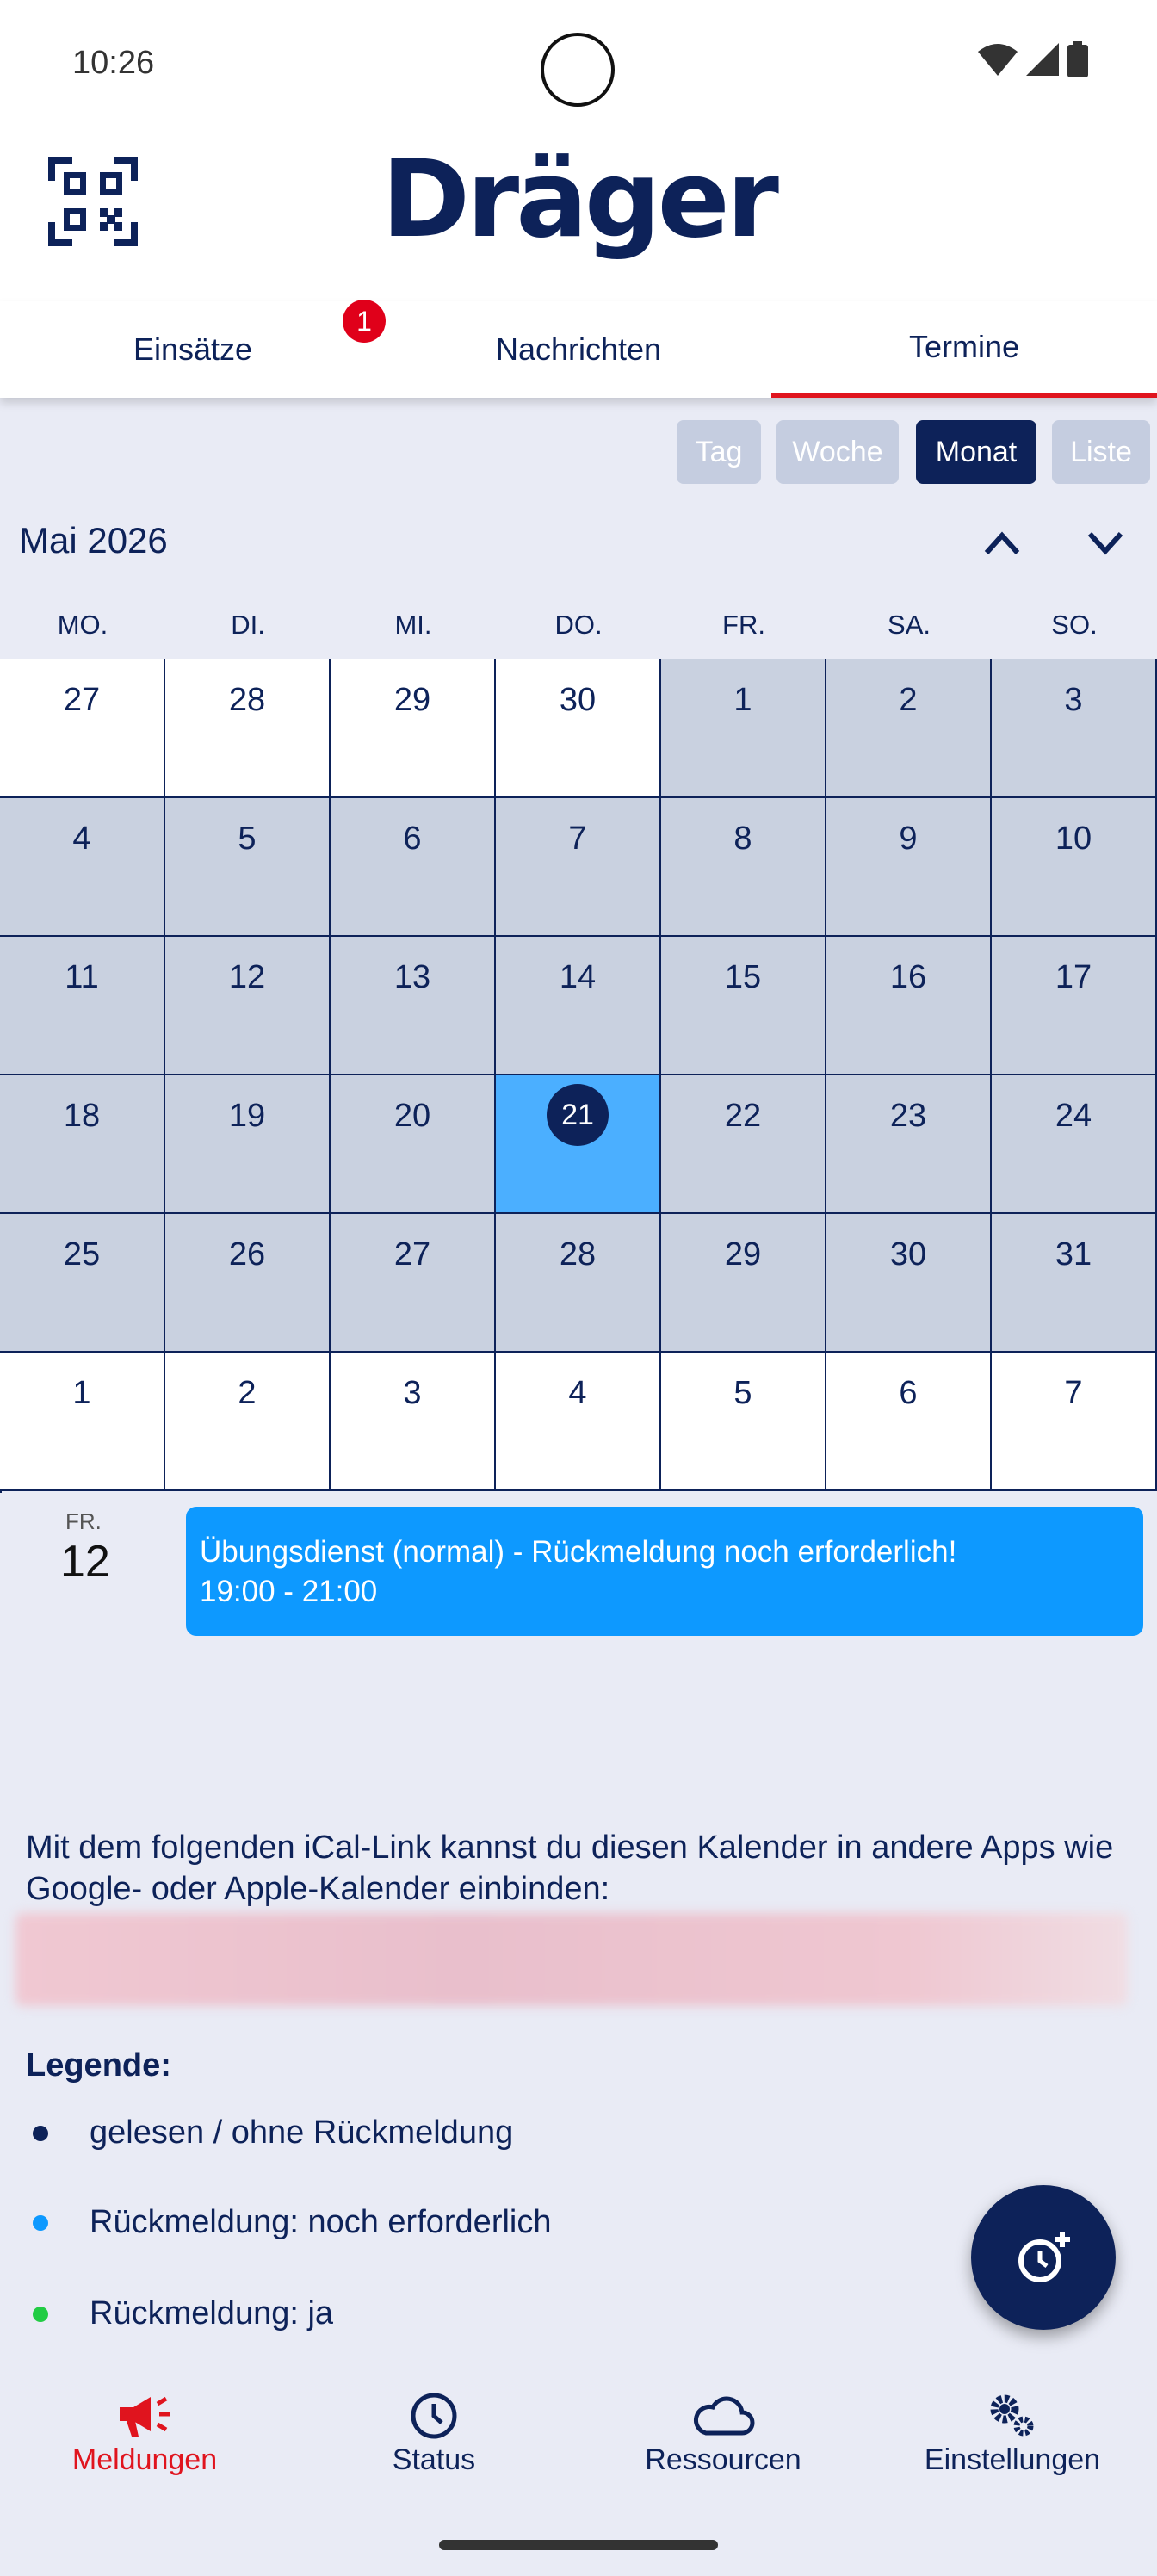 This screenshot has width=1157, height=2576. What do you see at coordinates (248, 1144) in the screenshot?
I see `calendar-day-cell: 19` at bounding box center [248, 1144].